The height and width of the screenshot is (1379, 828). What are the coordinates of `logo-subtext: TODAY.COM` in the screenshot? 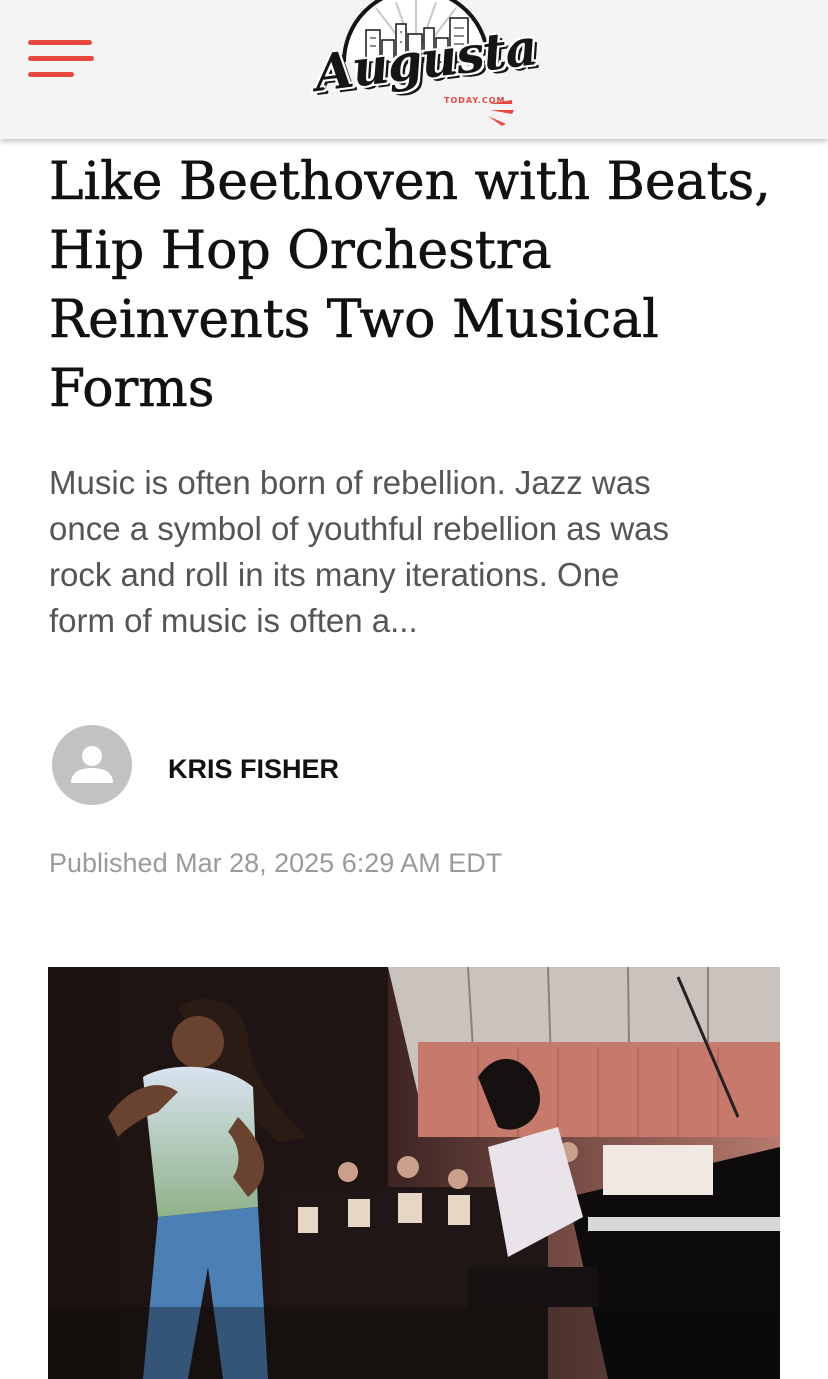 It's located at (475, 100).